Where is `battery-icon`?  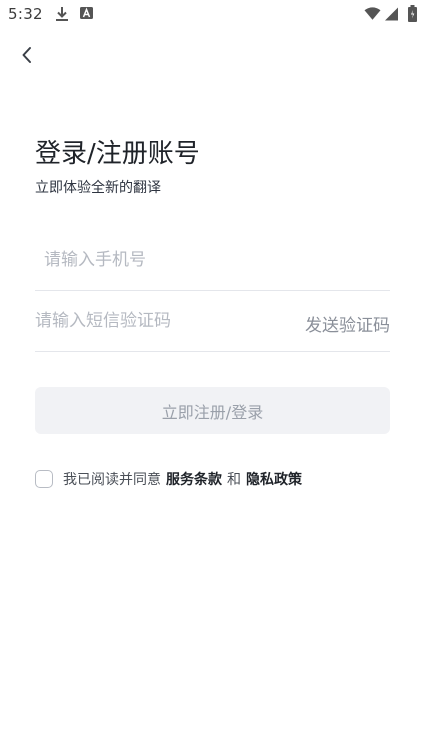 battery-icon is located at coordinates (412, 13).